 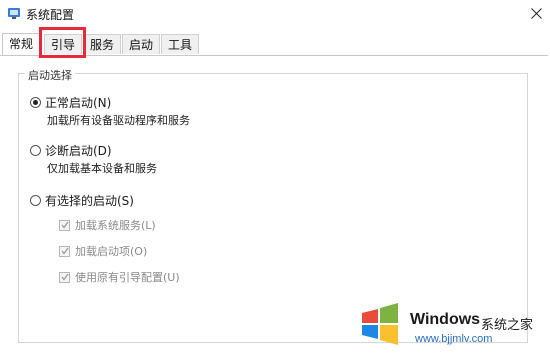 I want to click on tab-tools: 工具, so click(x=180, y=44).